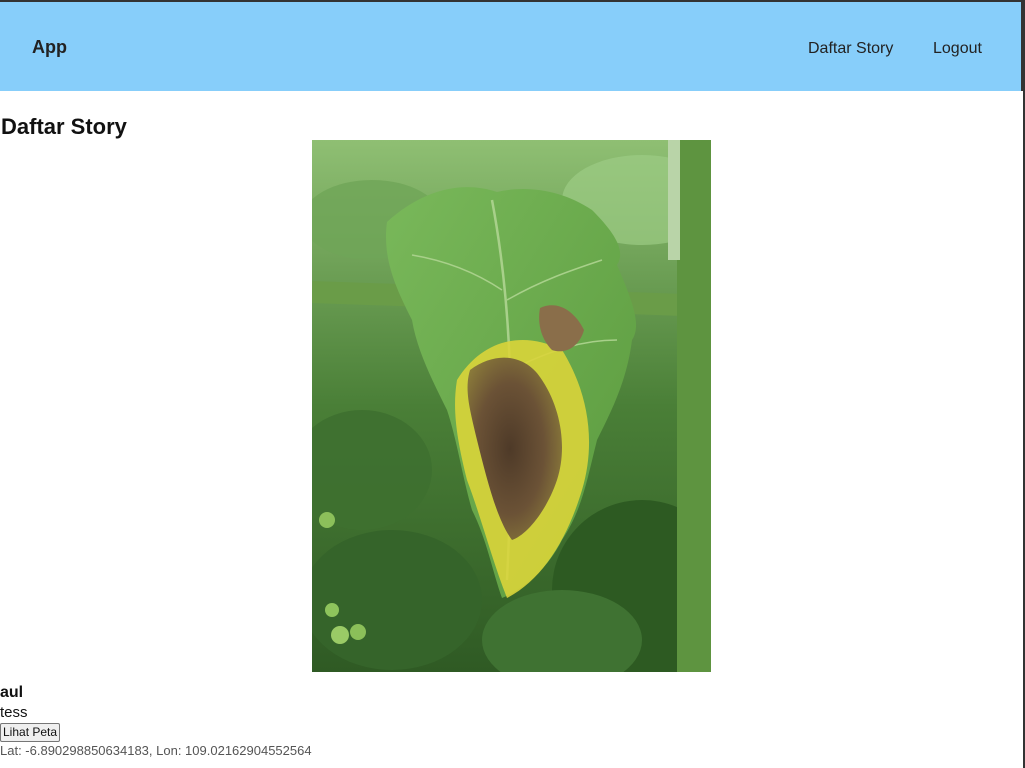 Image resolution: width=1025 pixels, height=768 pixels. I want to click on story-description: tess, so click(14, 712).